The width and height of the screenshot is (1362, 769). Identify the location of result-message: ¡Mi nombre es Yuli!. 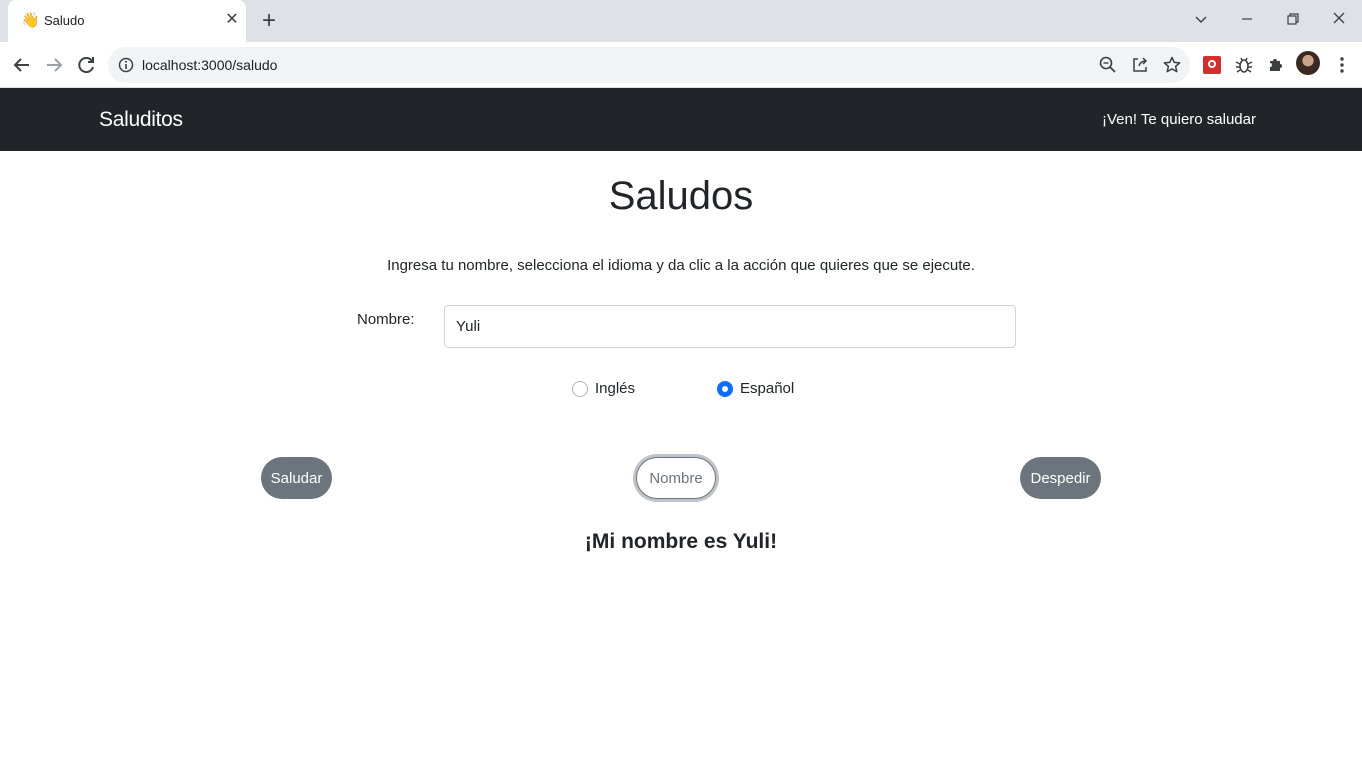
(681, 541).